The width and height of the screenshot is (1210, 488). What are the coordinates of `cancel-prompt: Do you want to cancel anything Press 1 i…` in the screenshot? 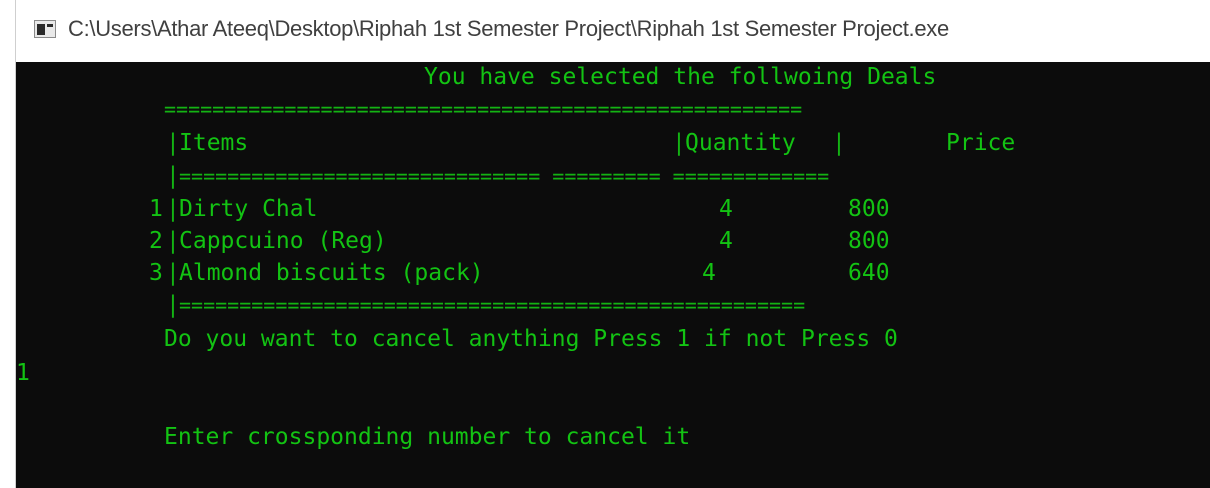 It's located at (531, 339).